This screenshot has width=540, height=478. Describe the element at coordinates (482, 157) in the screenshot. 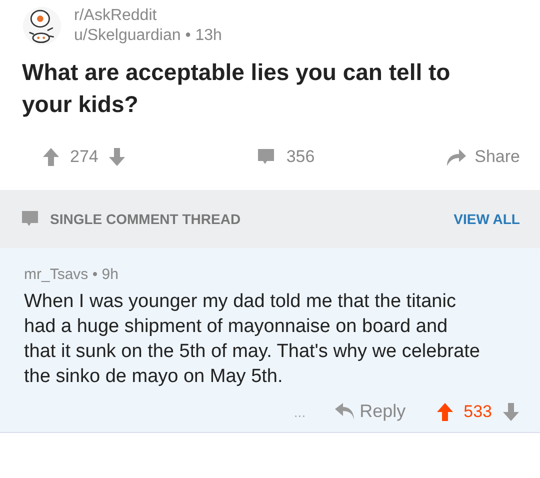

I see `share-button: Share` at that location.